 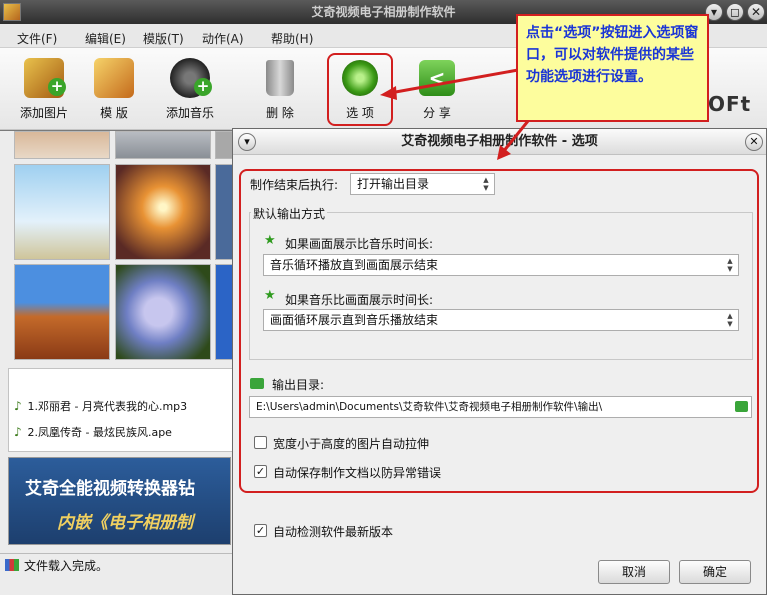 I want to click on callout-note: 点击“选项”按钮进入选项窗口，可以对软件提供的某些功能选项进行设置。, so click(x=612, y=68).